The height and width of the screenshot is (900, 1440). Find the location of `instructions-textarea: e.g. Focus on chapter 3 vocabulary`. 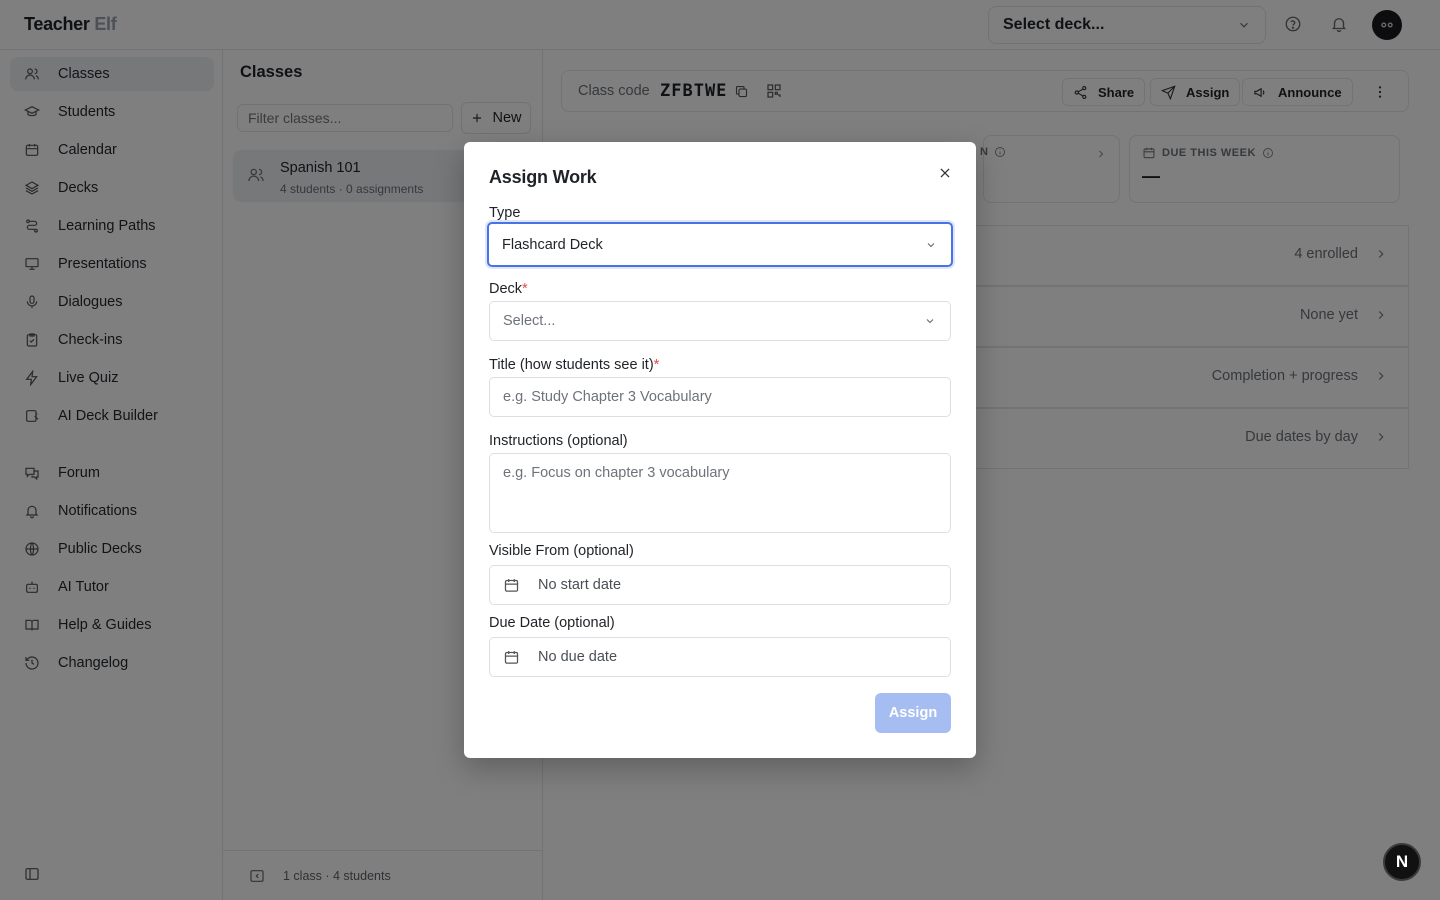

instructions-textarea: e.g. Focus on chapter 3 vocabulary is located at coordinates (720, 493).